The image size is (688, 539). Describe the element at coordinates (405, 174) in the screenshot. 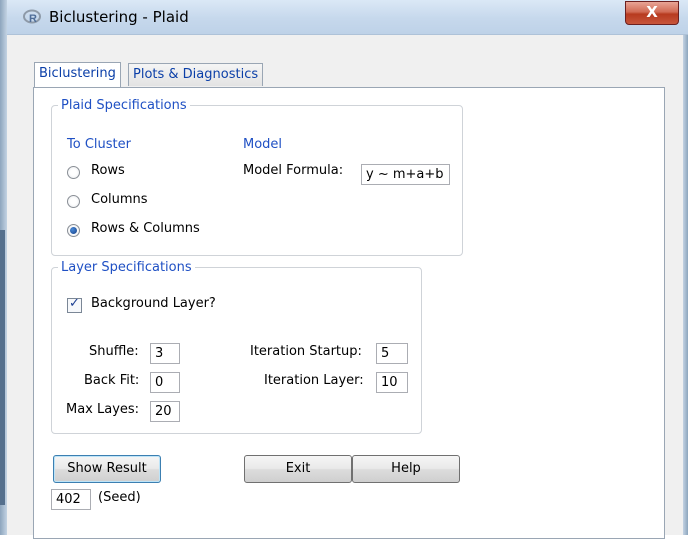

I see `model-formula-input` at that location.